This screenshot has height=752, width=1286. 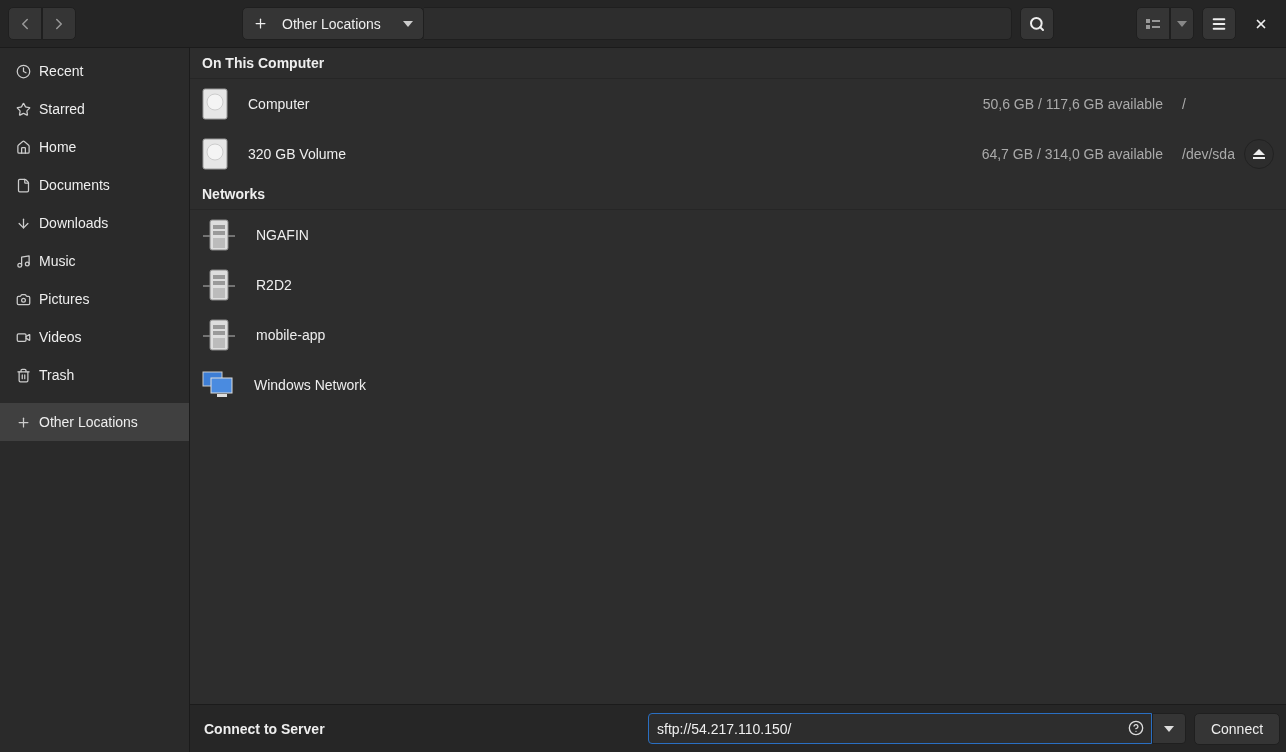 What do you see at coordinates (1072, 104) in the screenshot?
I see `available-space: 50,6 GB / 117,6 GB available` at bounding box center [1072, 104].